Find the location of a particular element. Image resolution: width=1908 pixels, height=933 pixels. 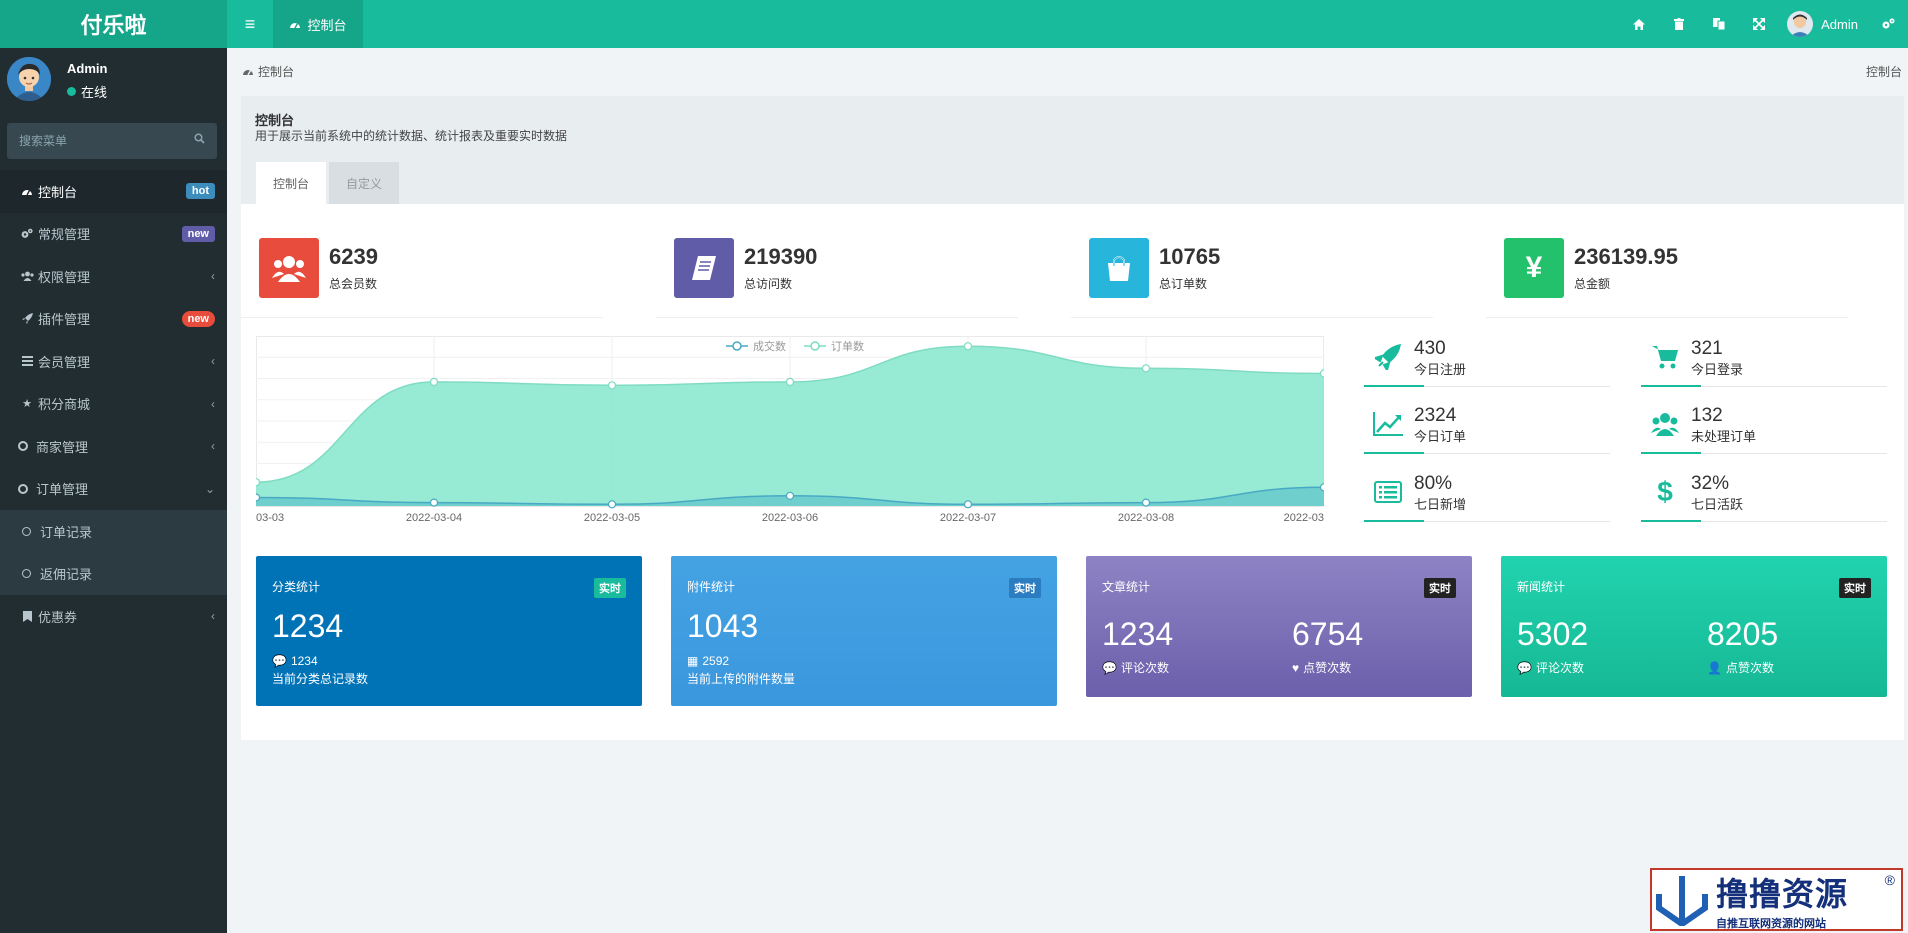

chevron-down-icon: ⌄ is located at coordinates (209, 488).